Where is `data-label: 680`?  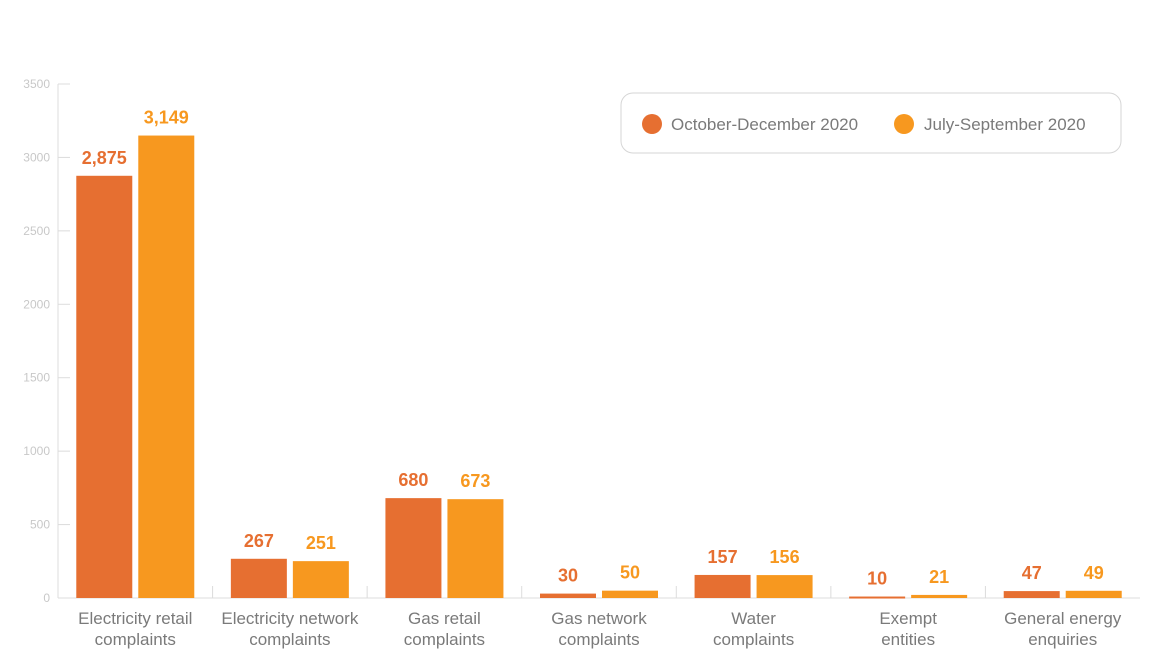
data-label: 680 is located at coordinates (413, 480).